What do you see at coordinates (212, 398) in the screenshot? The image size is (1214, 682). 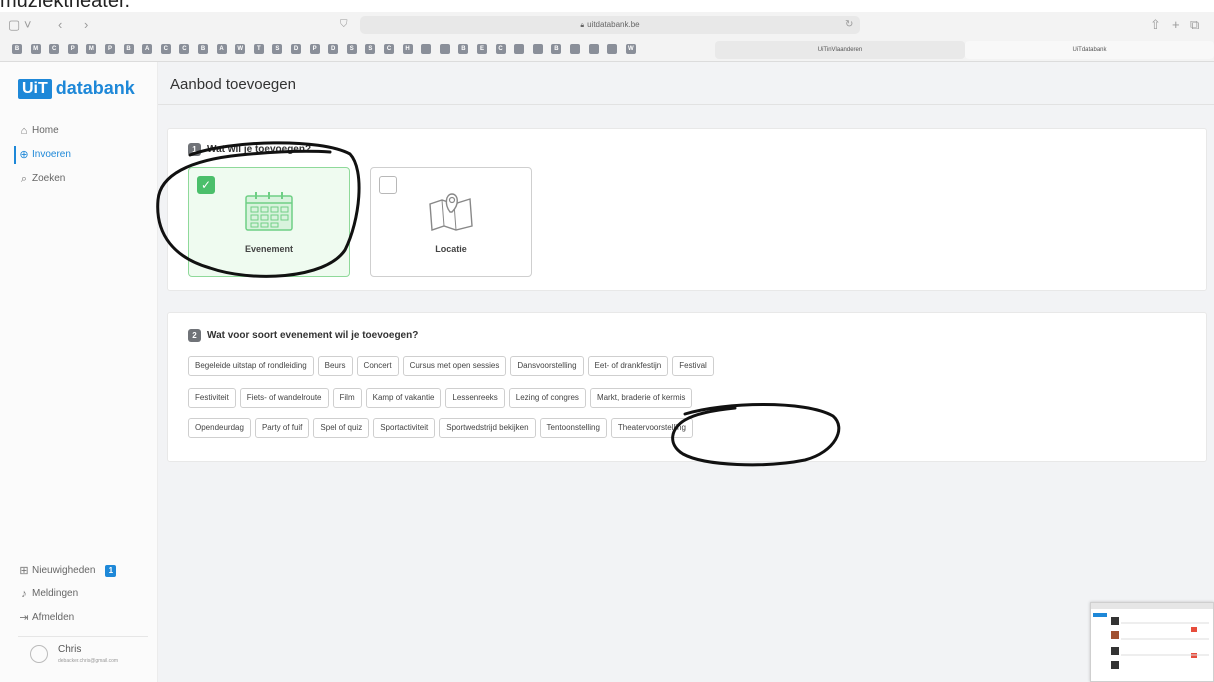 I see `event-type-chip: Festiviteit` at bounding box center [212, 398].